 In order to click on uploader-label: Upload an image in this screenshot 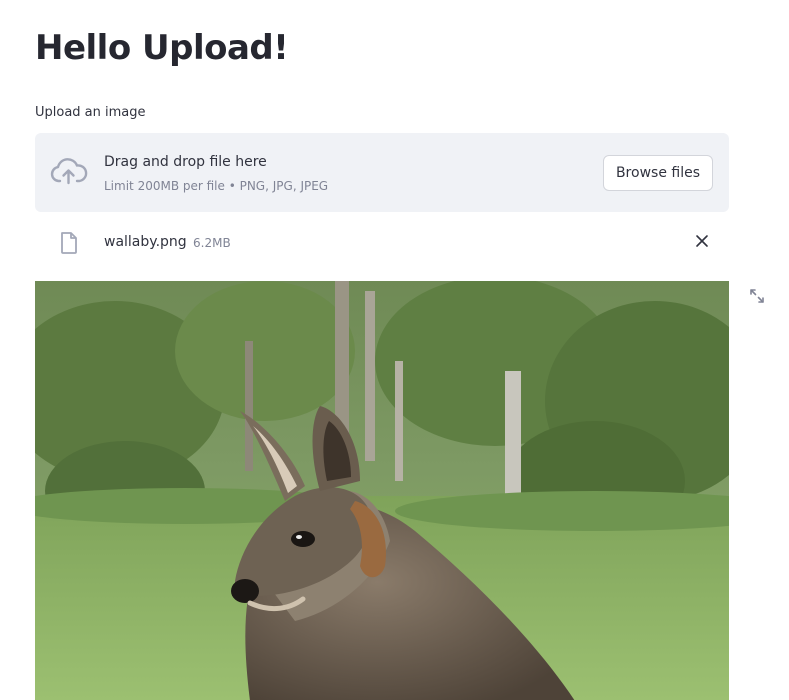, I will do `click(90, 112)`.